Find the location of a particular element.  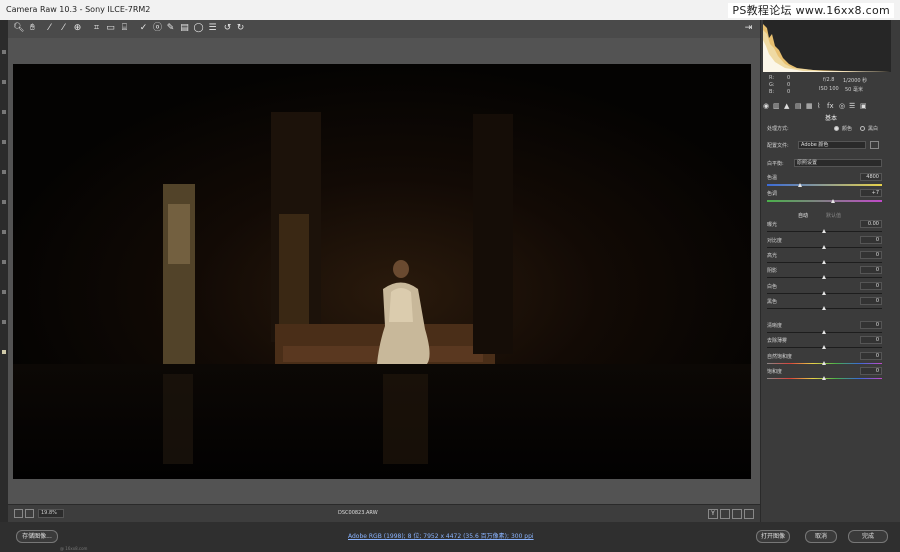

zoom-level-select: 19.8% is located at coordinates (51, 513).